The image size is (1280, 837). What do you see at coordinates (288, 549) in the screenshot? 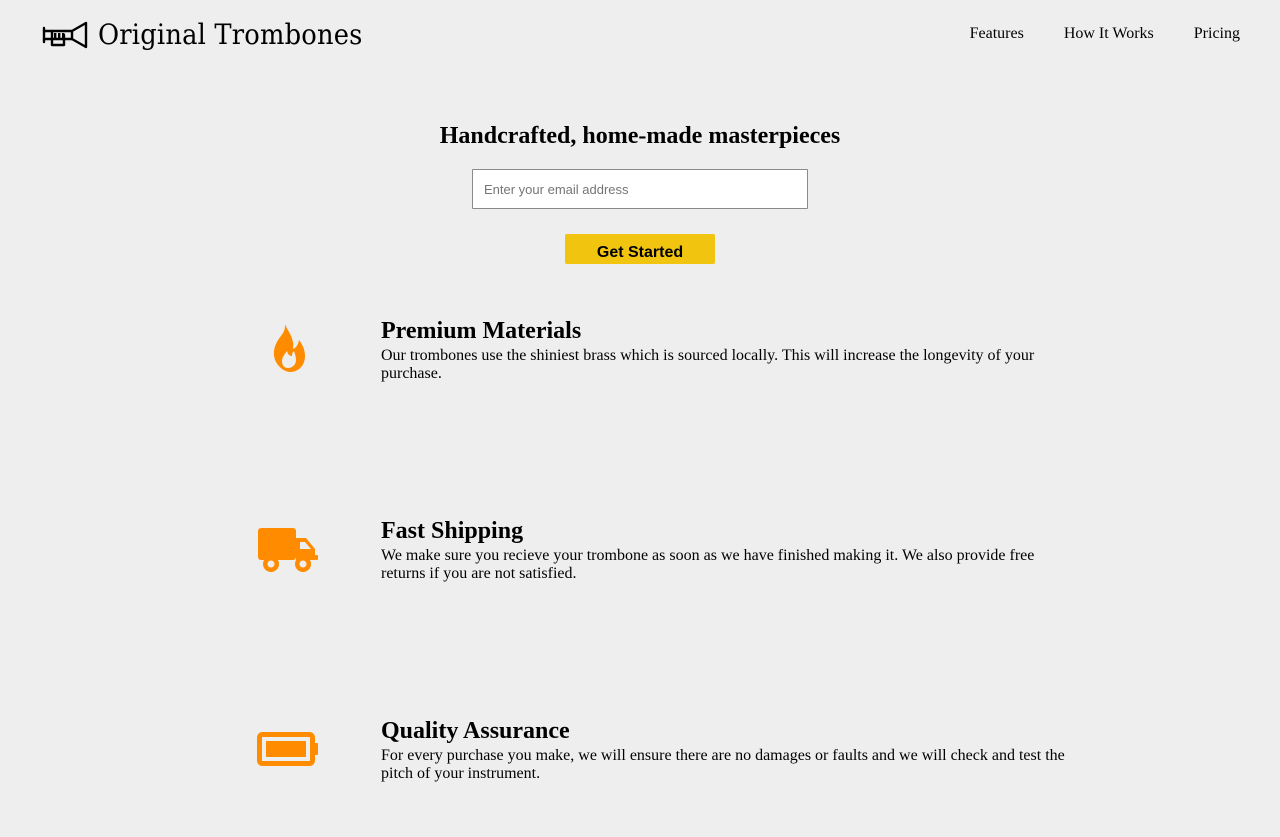
I see `truck-icon` at bounding box center [288, 549].